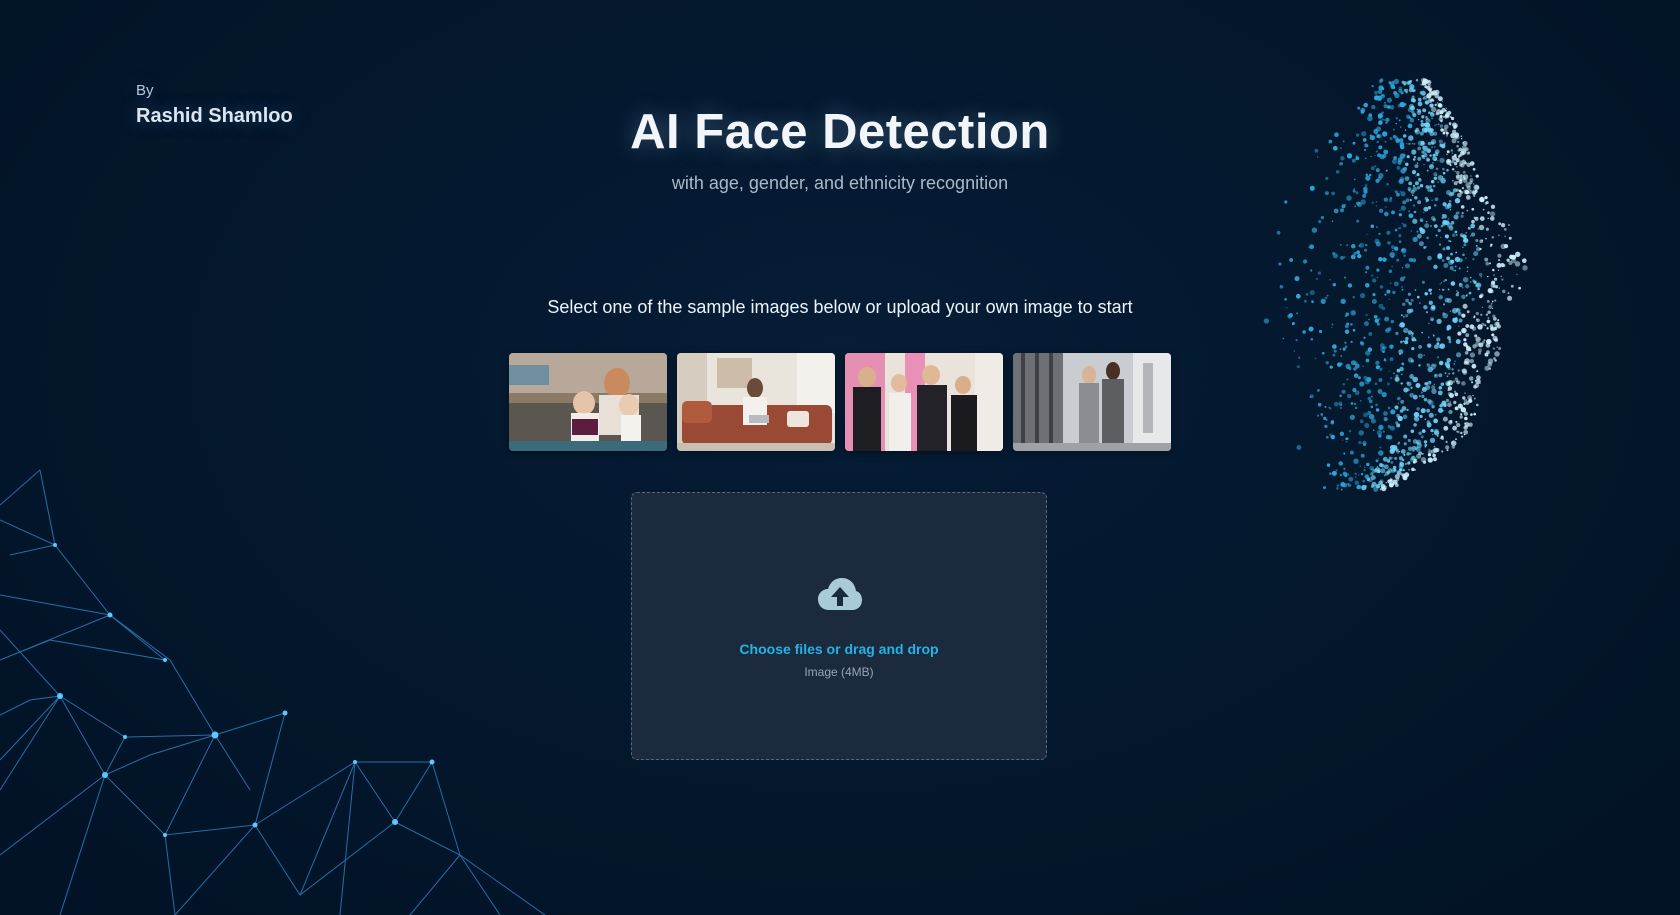 The width and height of the screenshot is (1680, 915). What do you see at coordinates (588, 402) in the screenshot?
I see `sample-image-family` at bounding box center [588, 402].